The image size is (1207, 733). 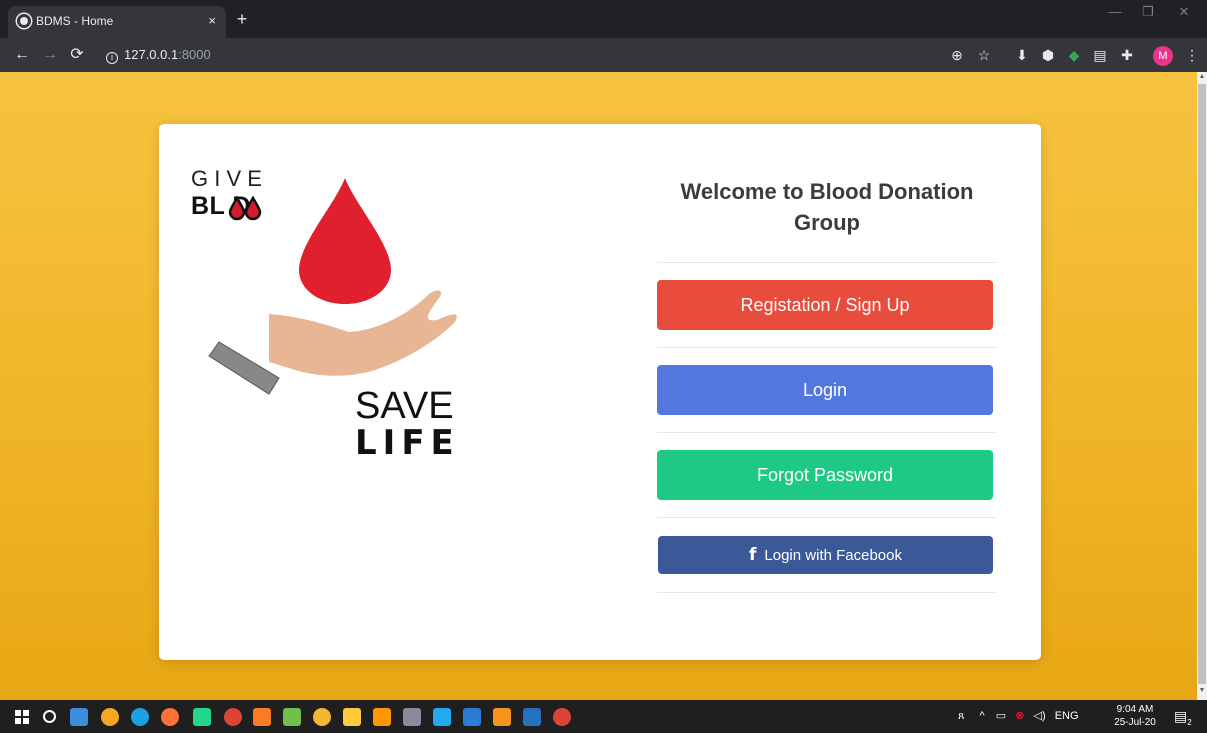 I want to click on people-icon: ጸ, so click(x=961, y=716).